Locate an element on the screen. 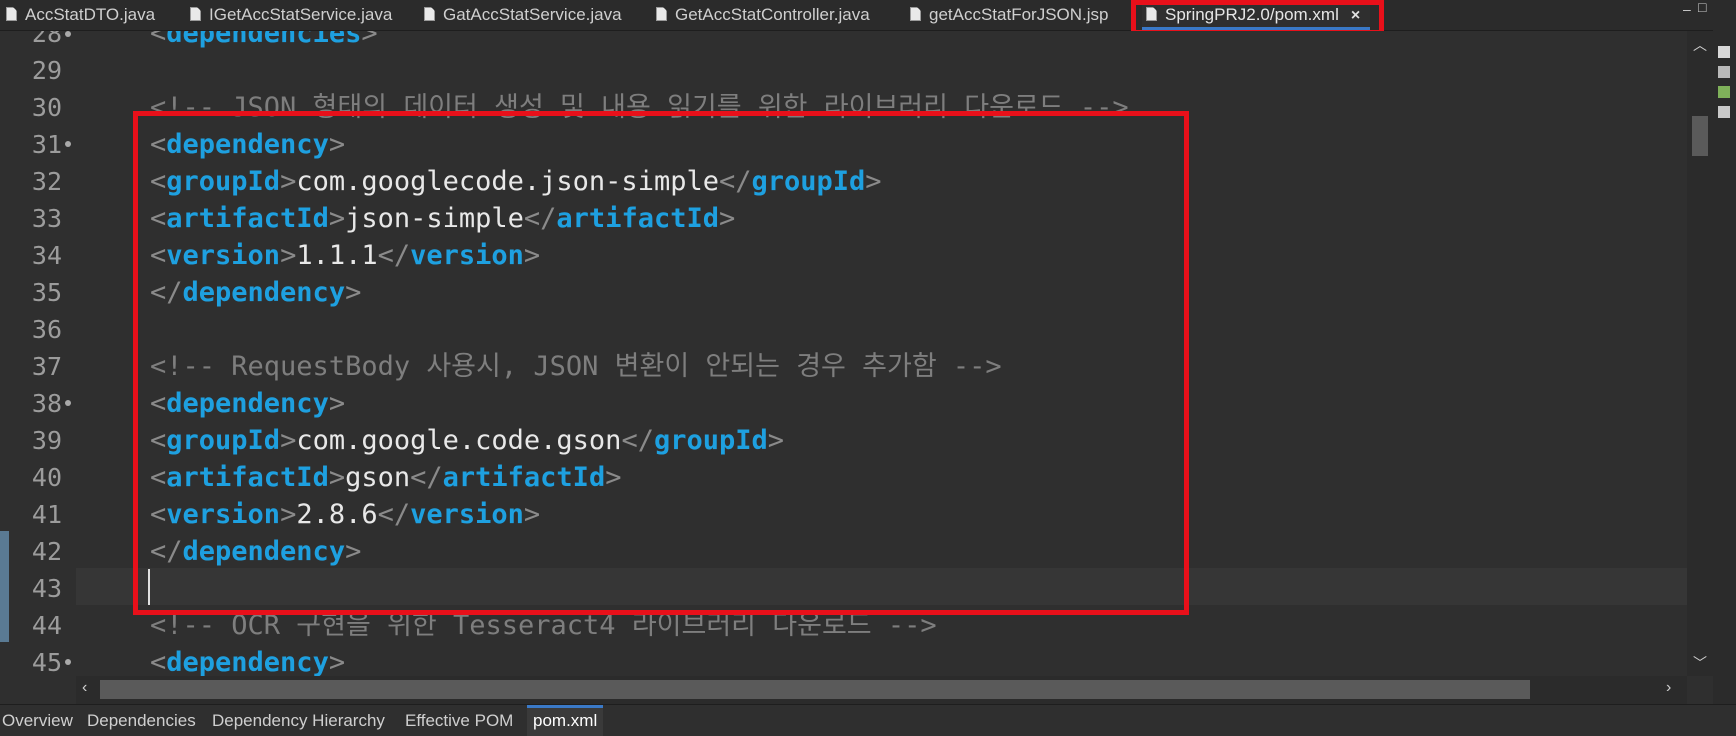 This screenshot has height=736, width=1736. line-number: 45 is located at coordinates (46, 662).